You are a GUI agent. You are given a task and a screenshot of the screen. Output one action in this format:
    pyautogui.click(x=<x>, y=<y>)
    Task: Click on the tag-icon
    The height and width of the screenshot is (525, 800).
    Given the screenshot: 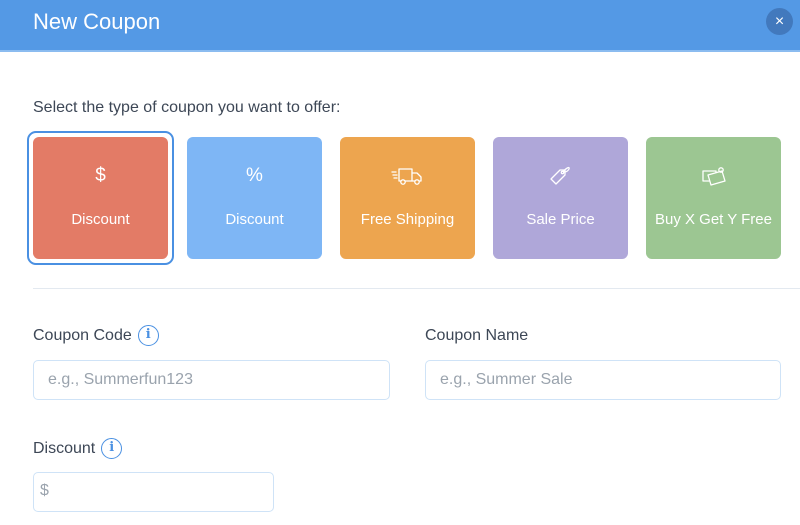 What is the action you would take?
    pyautogui.click(x=560, y=176)
    